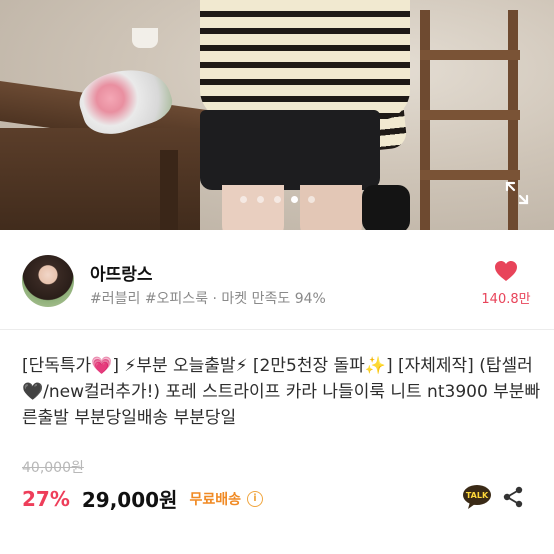 The image size is (554, 554). I want to click on talk-icon: TALK, so click(477, 497).